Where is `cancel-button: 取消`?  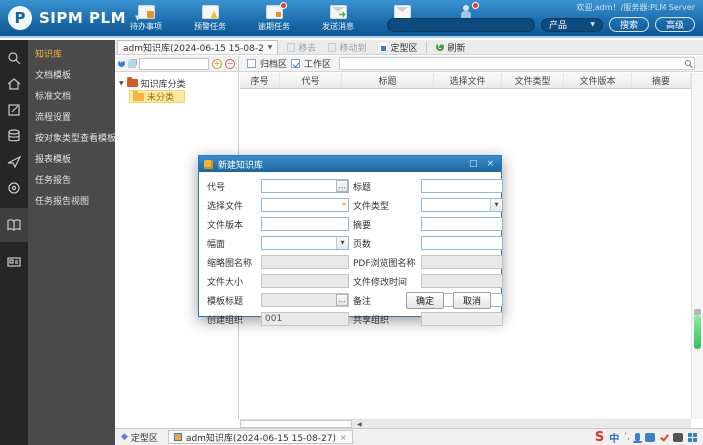 cancel-button: 取消 is located at coordinates (471, 300).